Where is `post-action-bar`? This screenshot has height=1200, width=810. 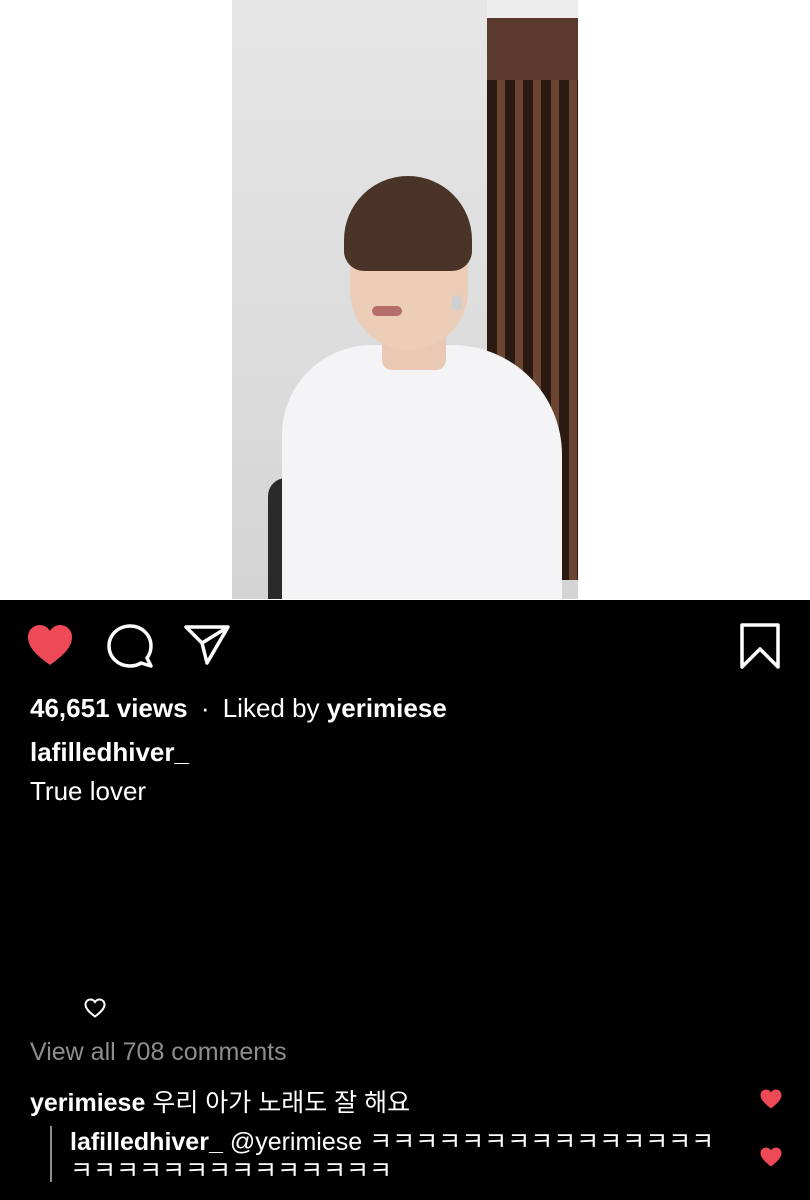
post-action-bar is located at coordinates (405, 645).